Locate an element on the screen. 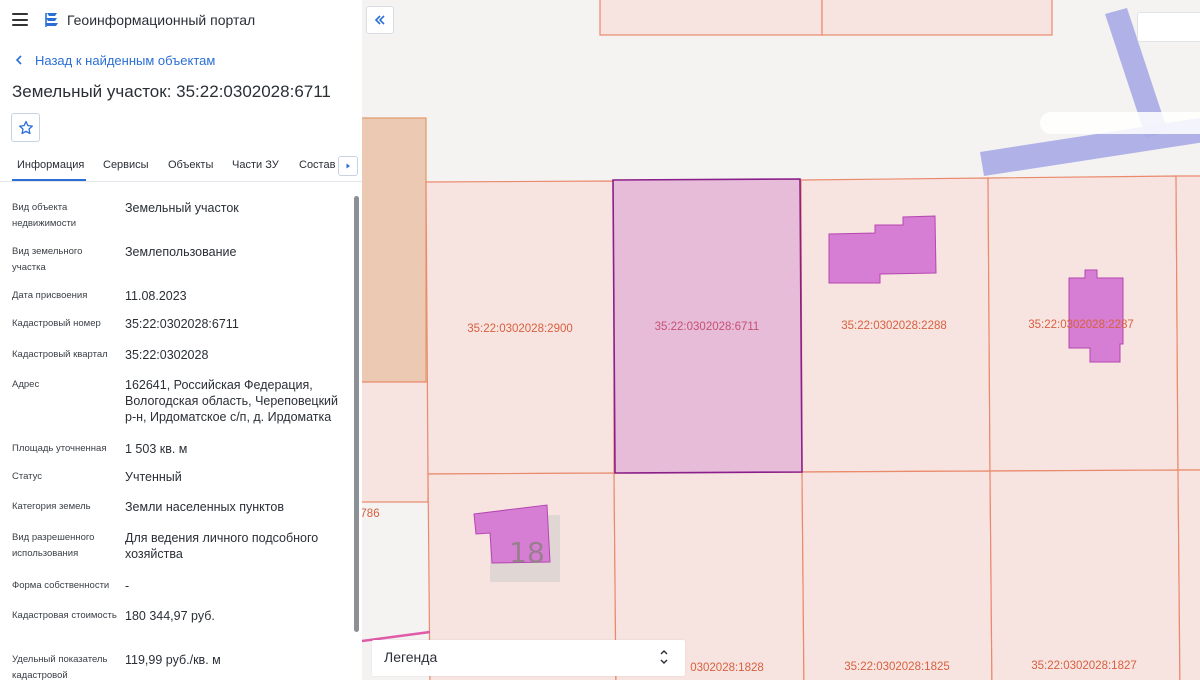  star-icon is located at coordinates (25, 127).